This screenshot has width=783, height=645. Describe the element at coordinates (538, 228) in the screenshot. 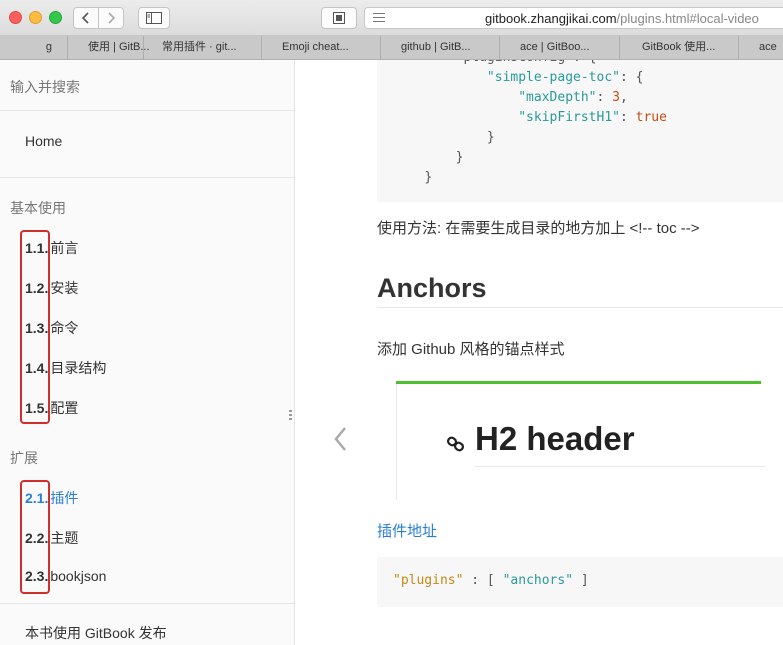

I see `usage-text: 使用方法: 在需要生成目录的地方加上 <!-- toc -->` at that location.